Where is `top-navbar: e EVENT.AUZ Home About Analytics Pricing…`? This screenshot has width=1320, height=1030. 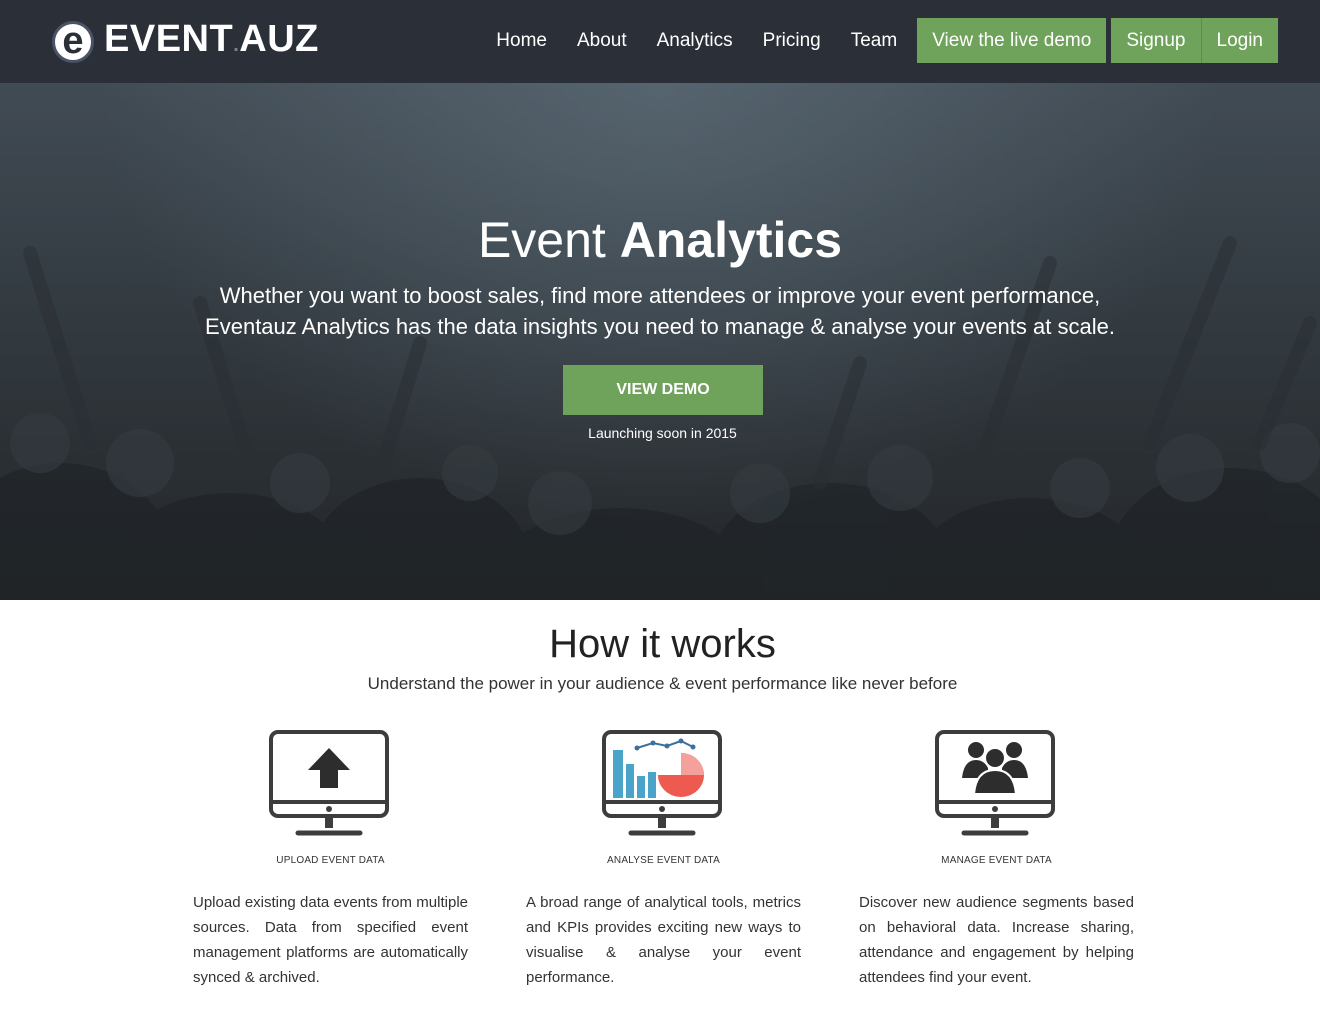 top-navbar: e EVENT.AUZ Home About Analytics Pricing… is located at coordinates (660, 41).